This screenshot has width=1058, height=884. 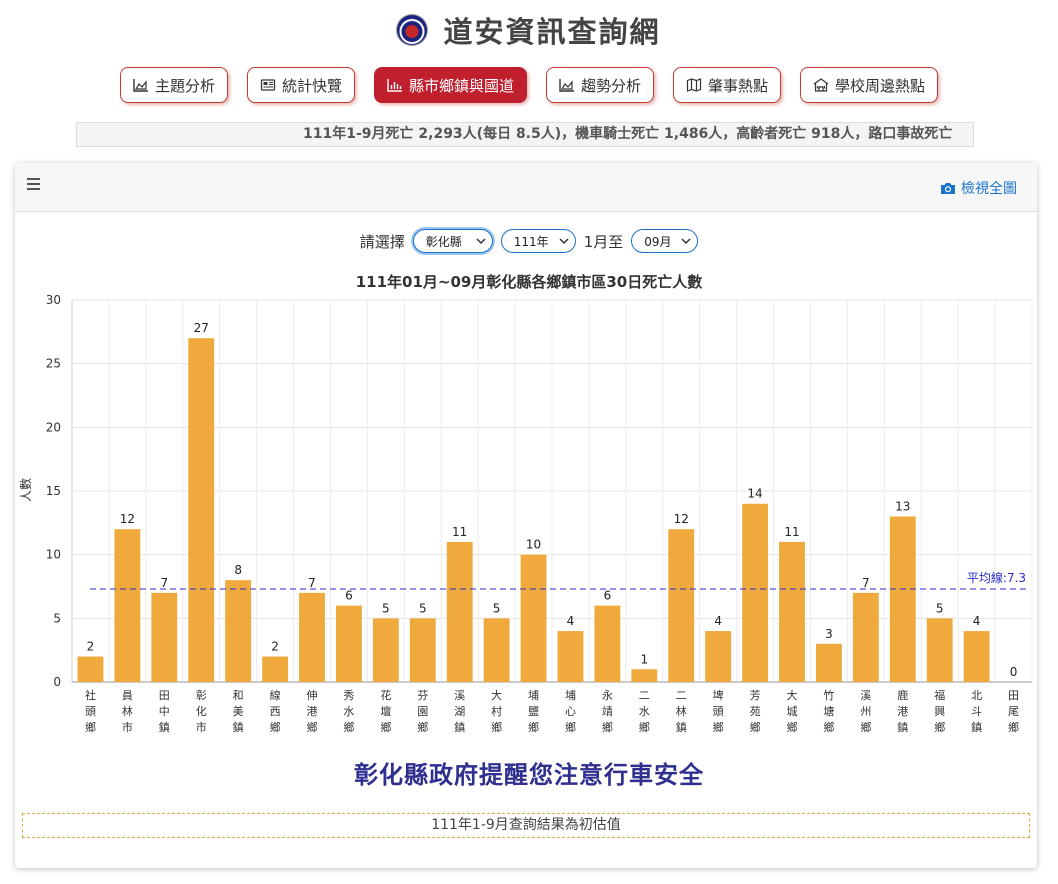 I want to click on x-tick-label: 彰化市, so click(x=201, y=711).